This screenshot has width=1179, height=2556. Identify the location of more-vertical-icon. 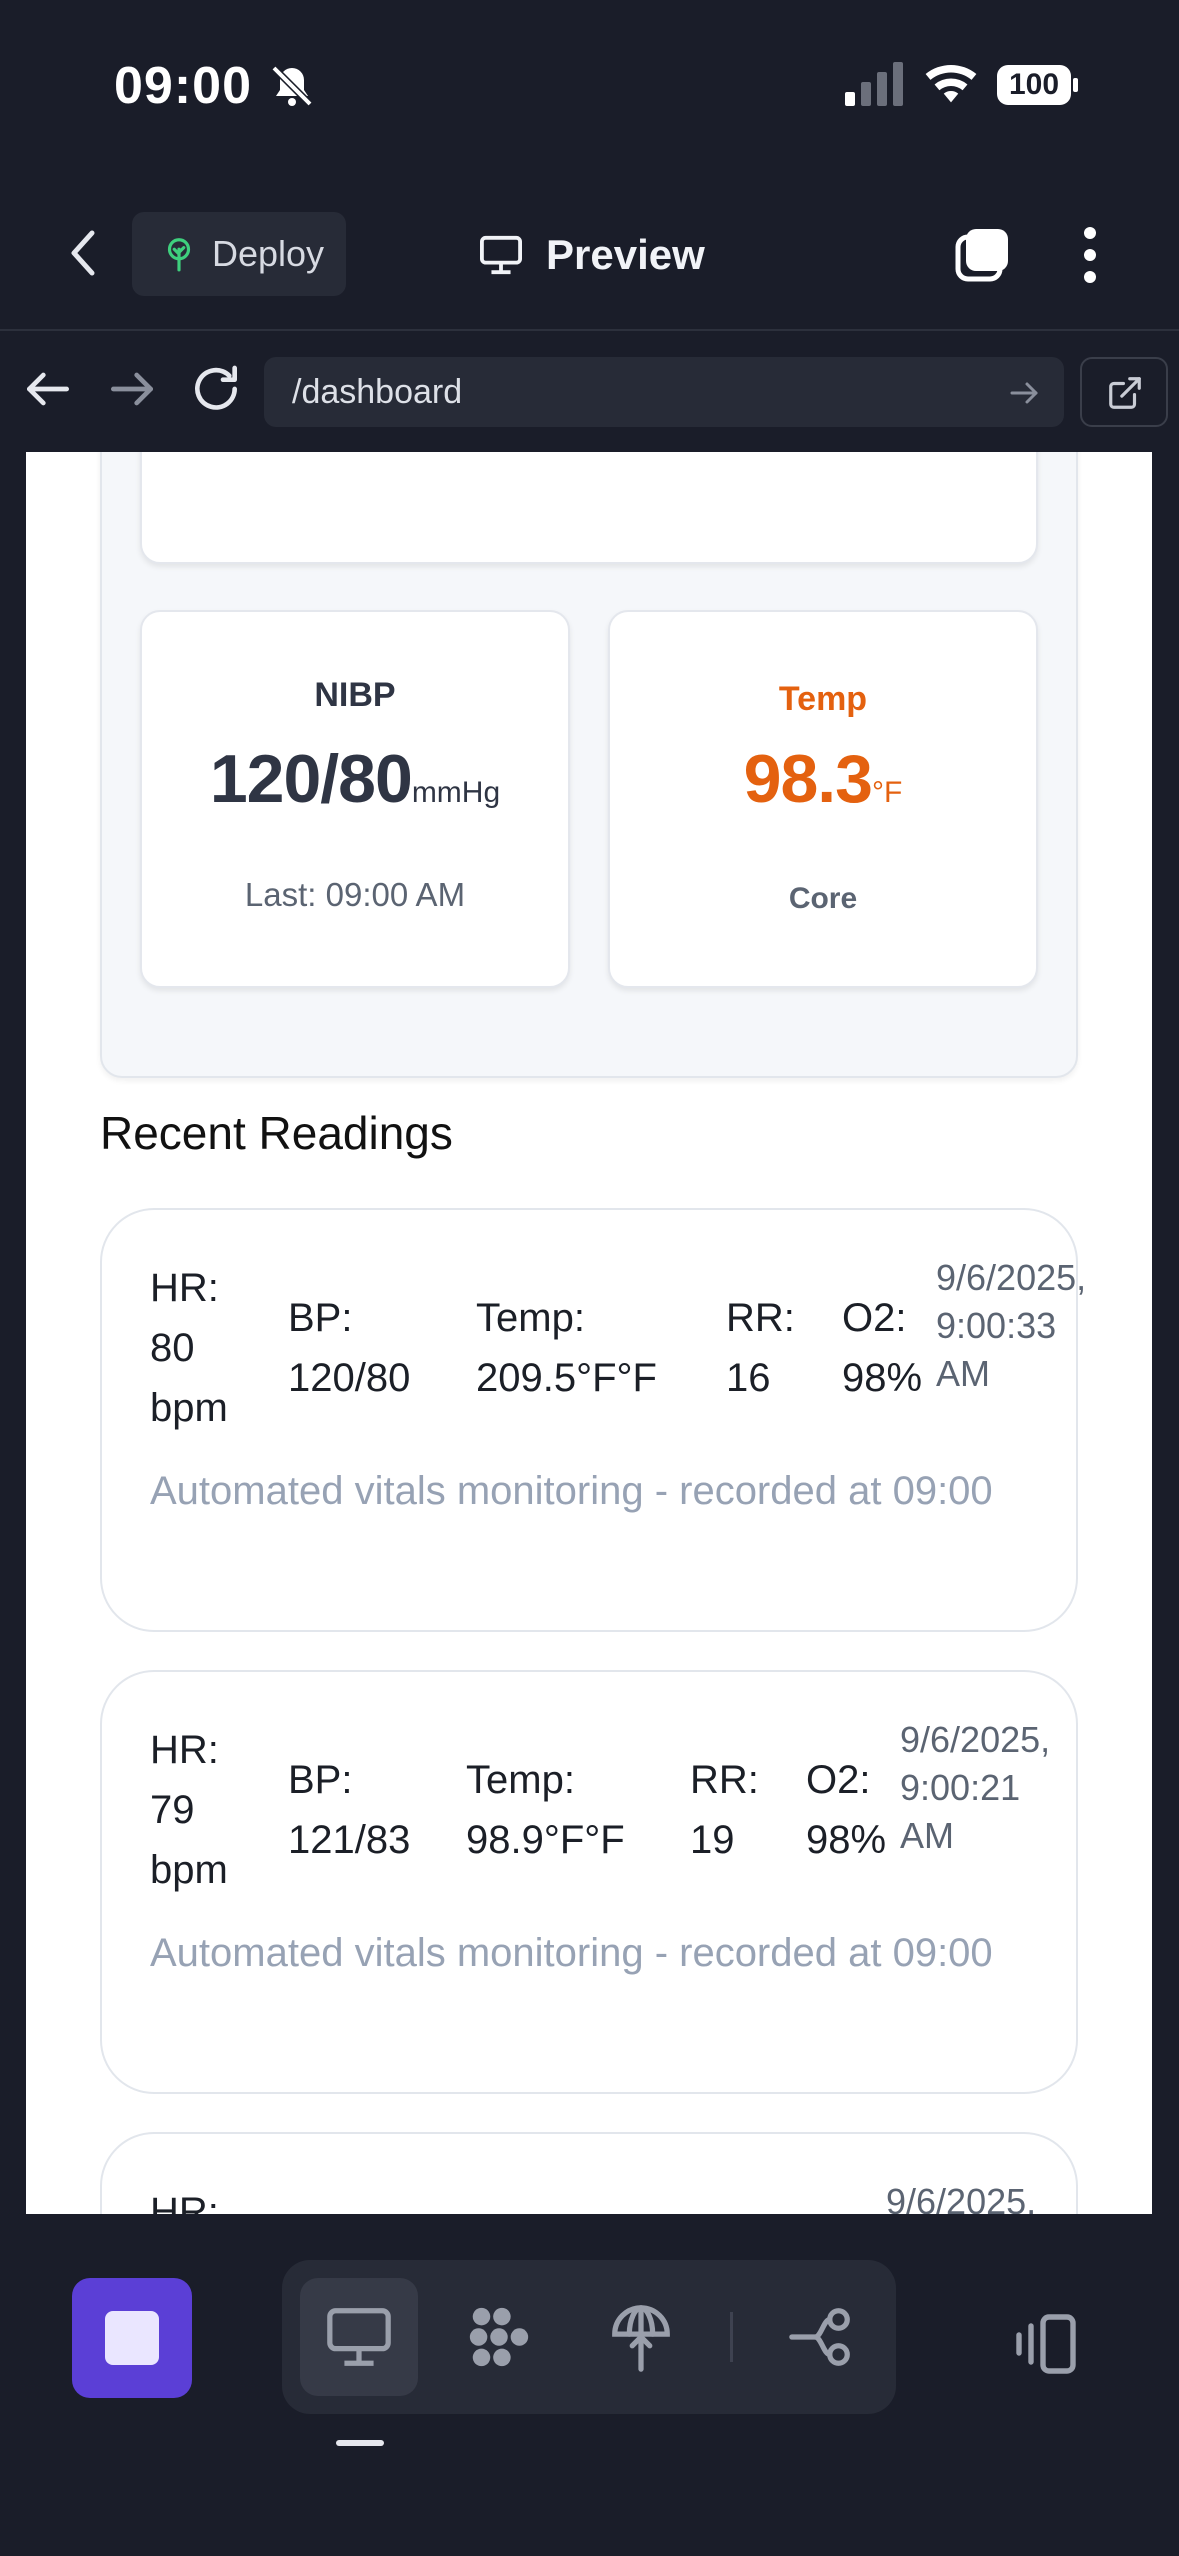
(1090, 255).